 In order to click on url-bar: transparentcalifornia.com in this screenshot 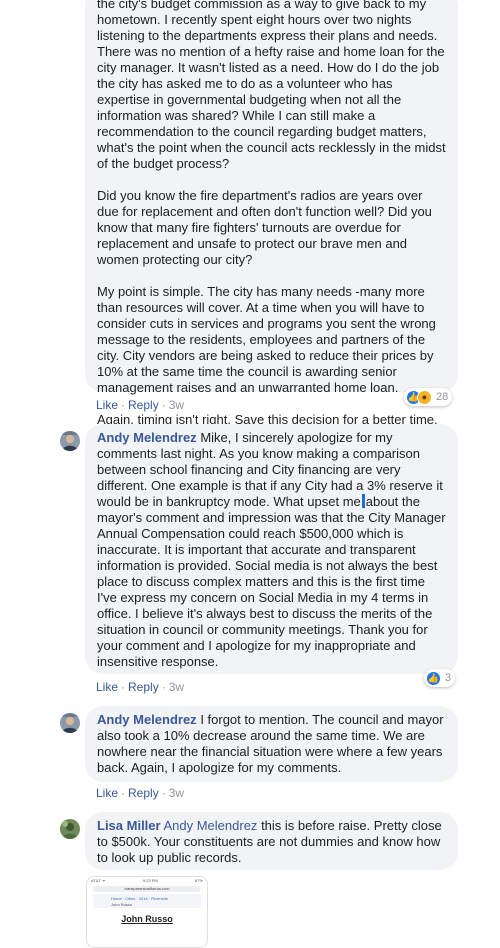, I will do `click(147, 889)`.